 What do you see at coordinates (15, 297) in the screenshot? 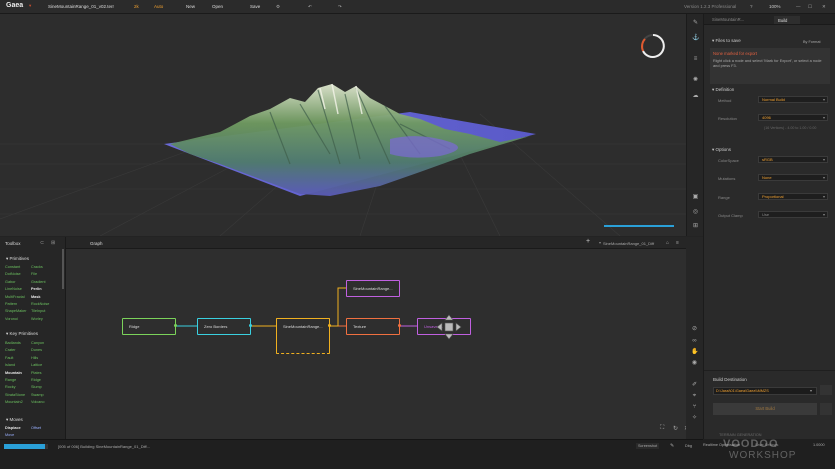
I see `toolbox-item-multifractal: MultiFractal` at bounding box center [15, 297].